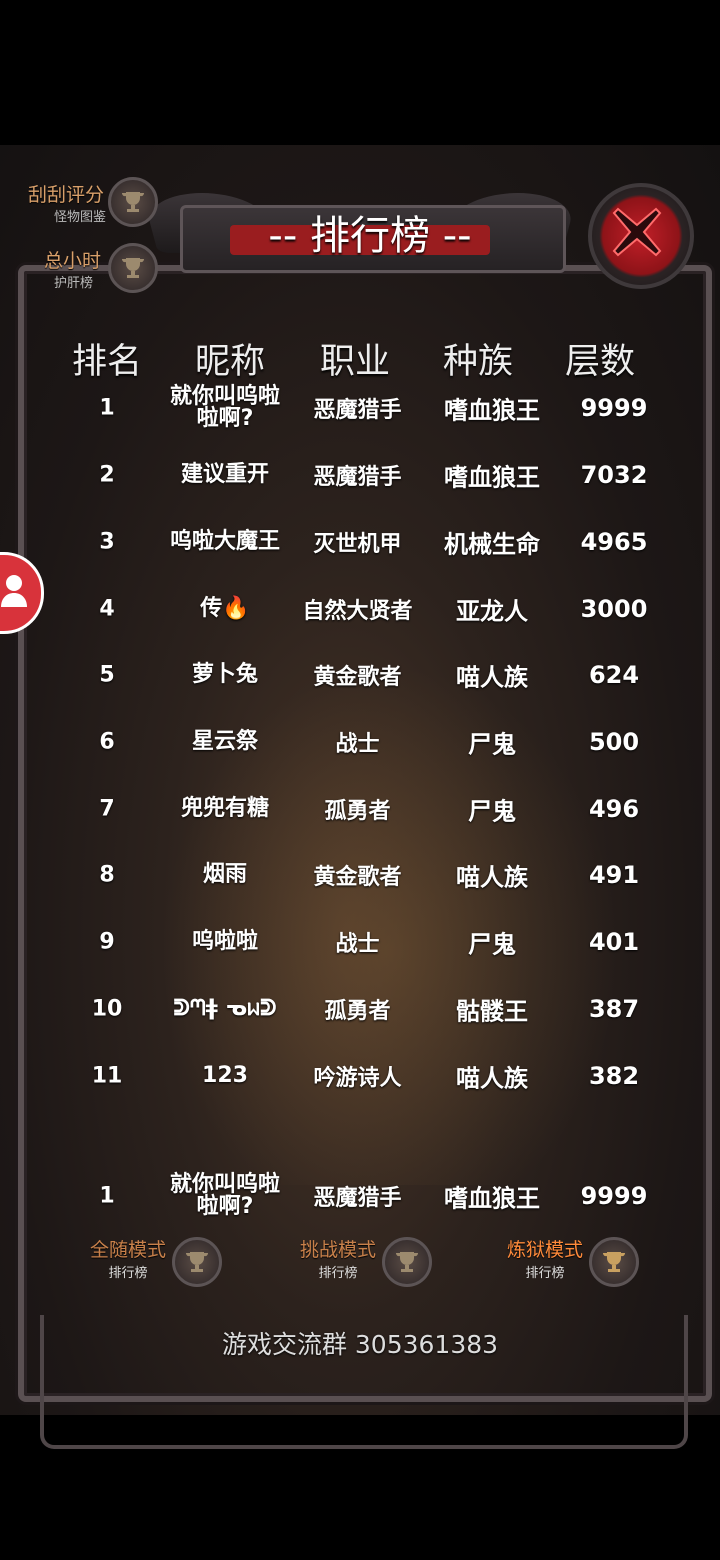 The width and height of the screenshot is (720, 1560). Describe the element at coordinates (236, 608) in the screenshot. I see `fire-emoji: 🔥` at that location.